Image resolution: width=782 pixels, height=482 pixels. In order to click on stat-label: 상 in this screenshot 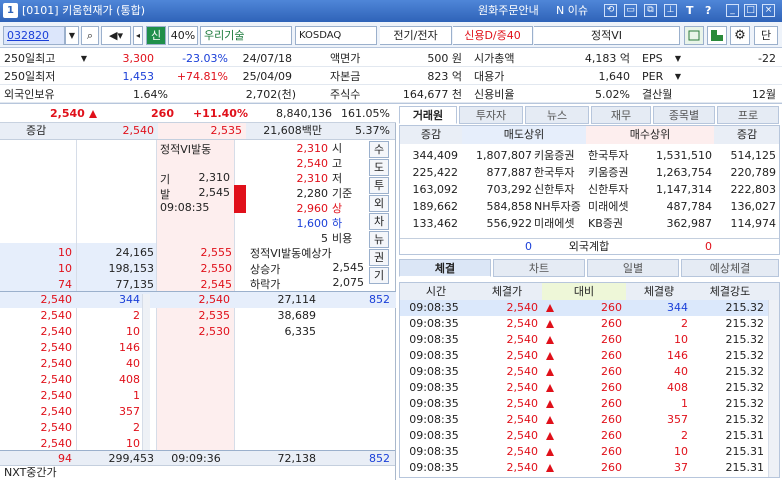, I will do `click(337, 208)`.